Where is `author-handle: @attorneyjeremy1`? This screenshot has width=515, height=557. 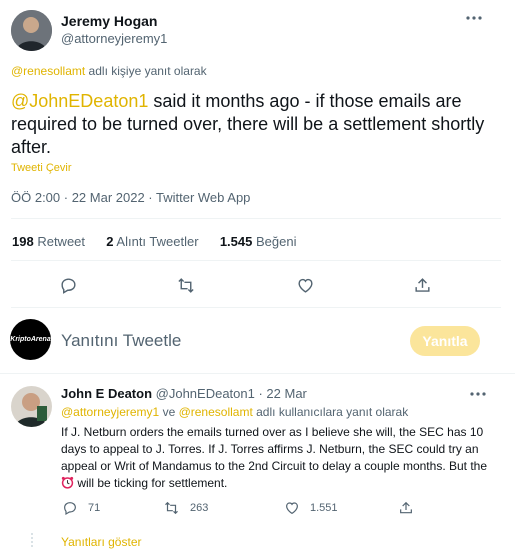 author-handle: @attorneyjeremy1 is located at coordinates (114, 38).